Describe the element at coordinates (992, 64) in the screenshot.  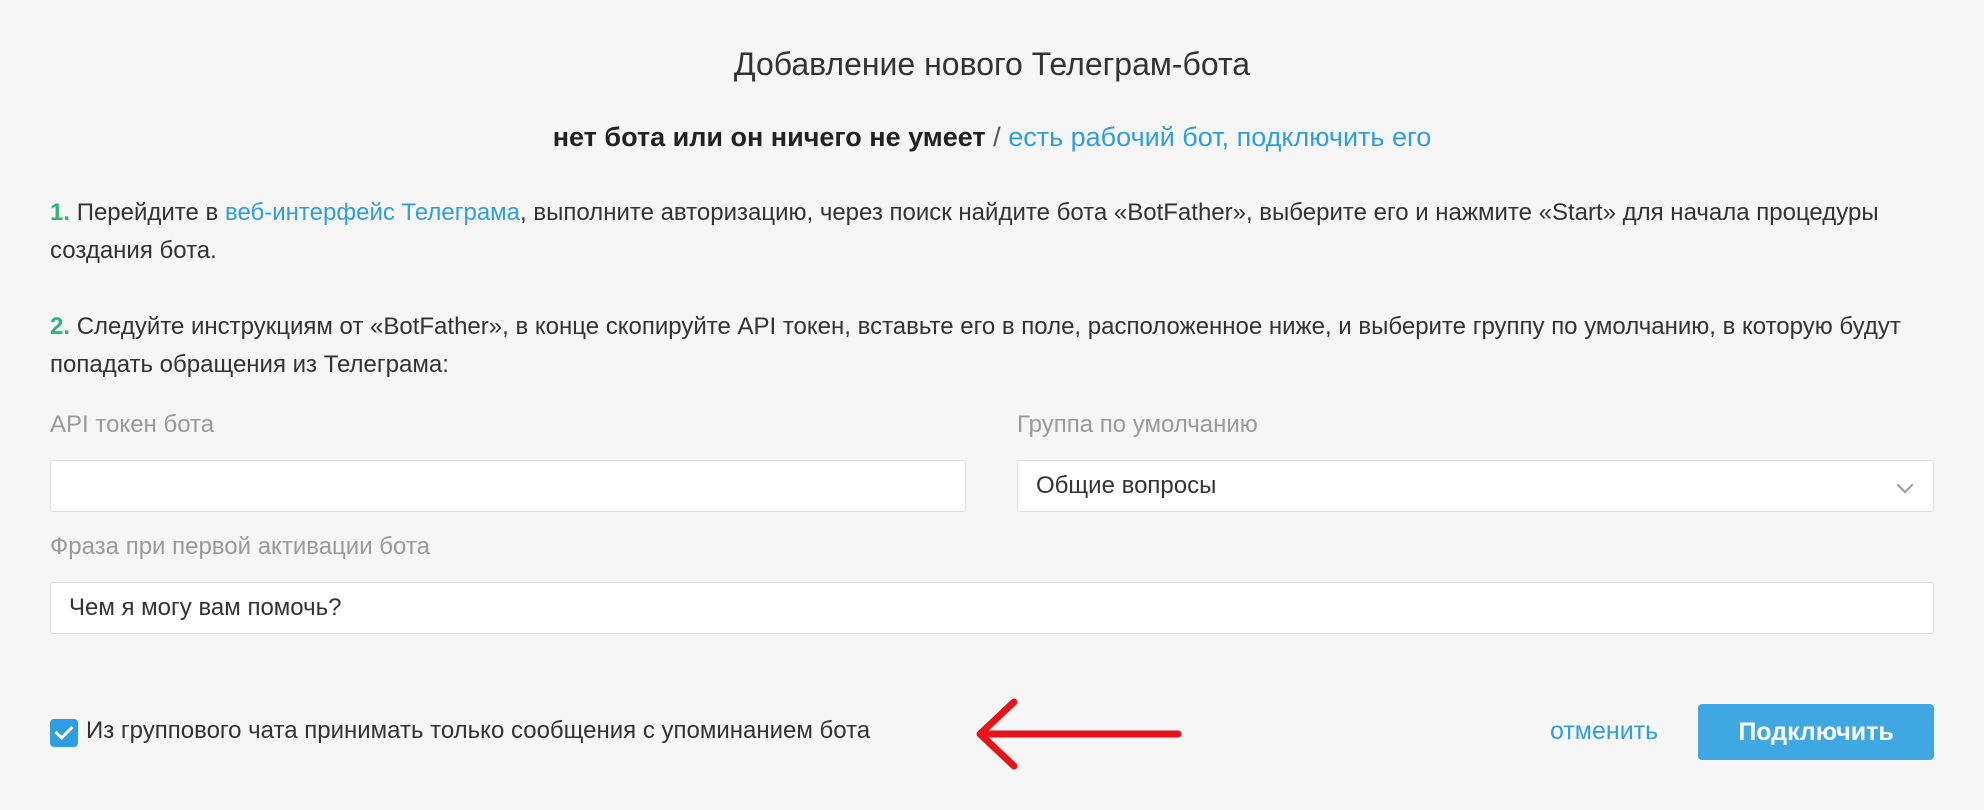
I see `dialog-title: Добавление нового Телеграм-бота` at that location.